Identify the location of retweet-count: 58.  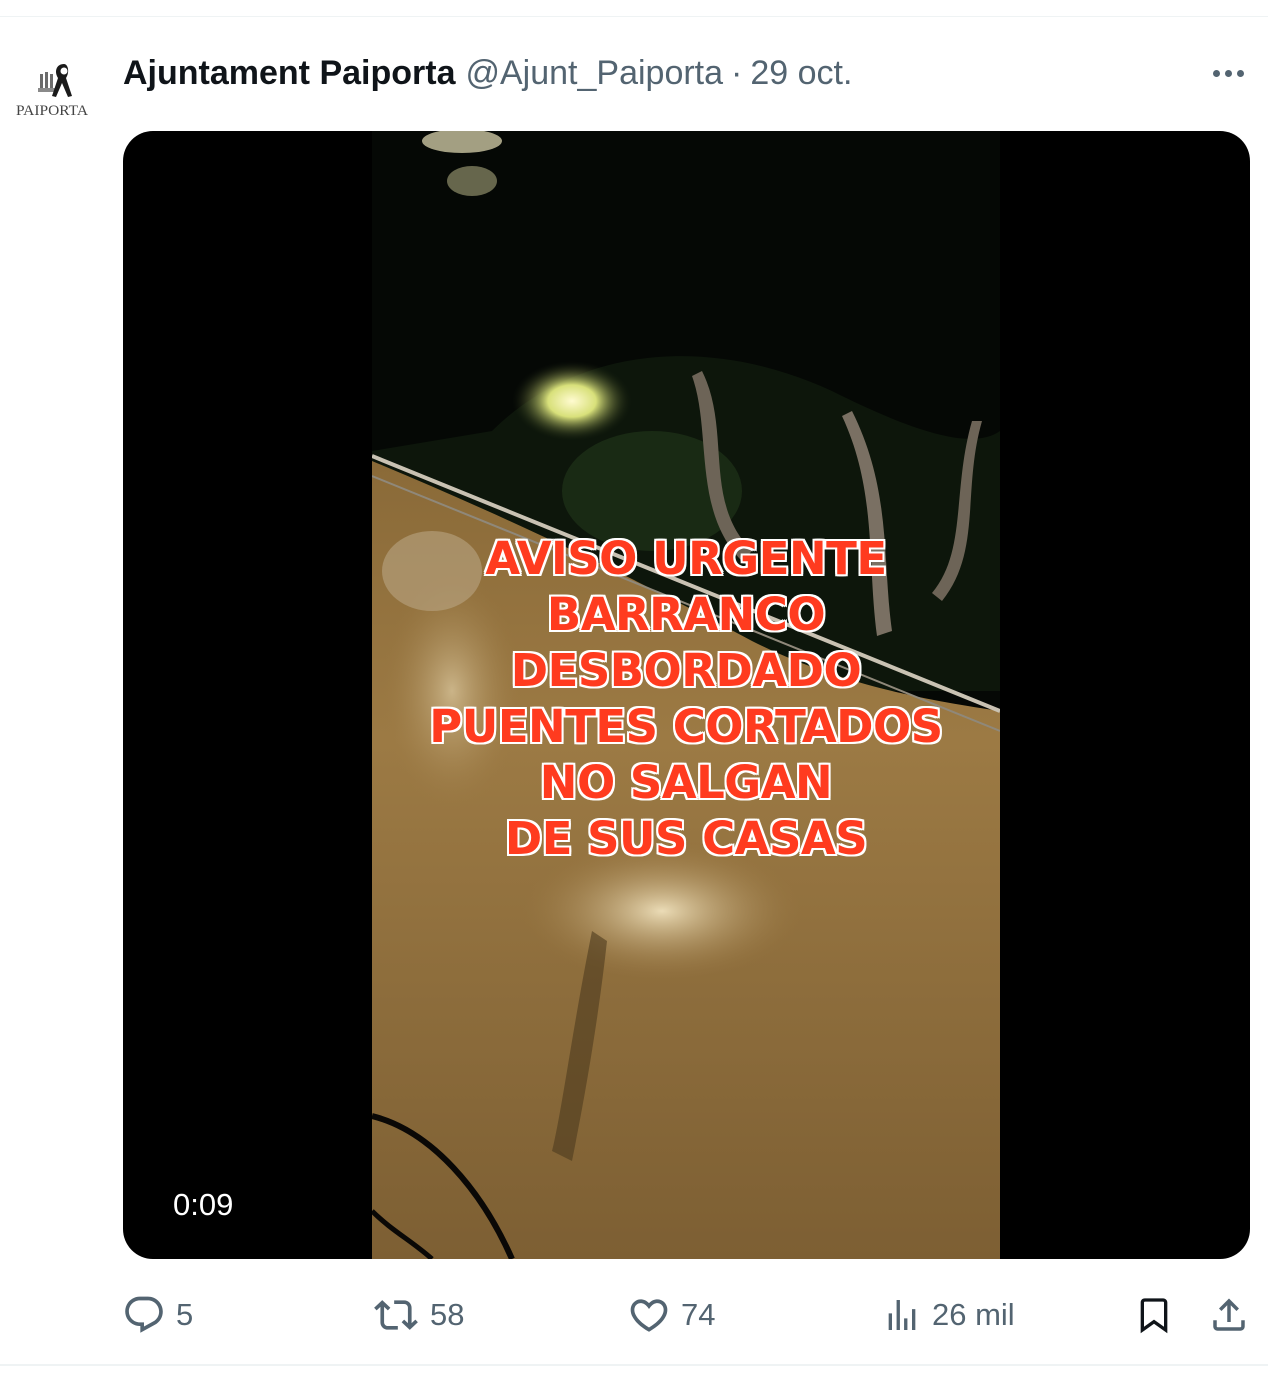
(447, 1314).